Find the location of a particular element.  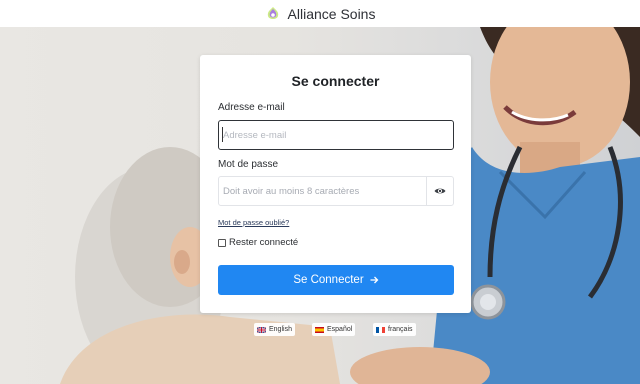

password-label: Mot de passe is located at coordinates (248, 164).